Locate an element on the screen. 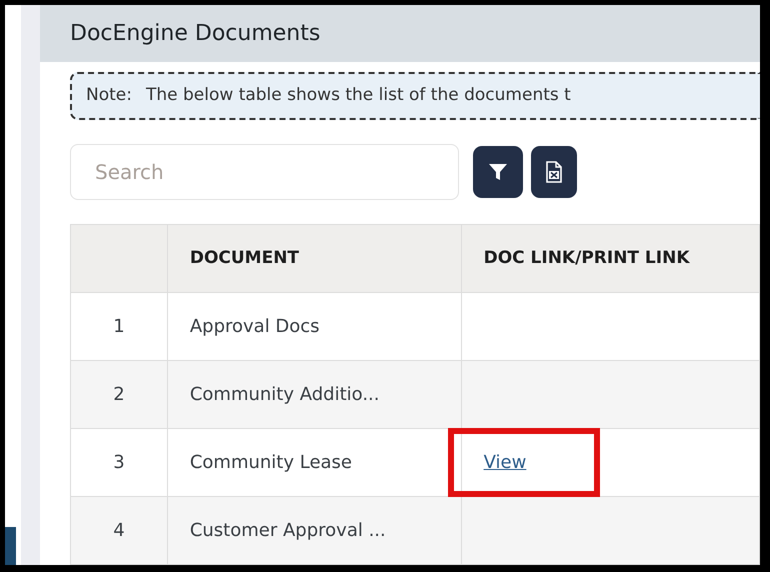 The image size is (770, 572). filter-icon is located at coordinates (498, 172).